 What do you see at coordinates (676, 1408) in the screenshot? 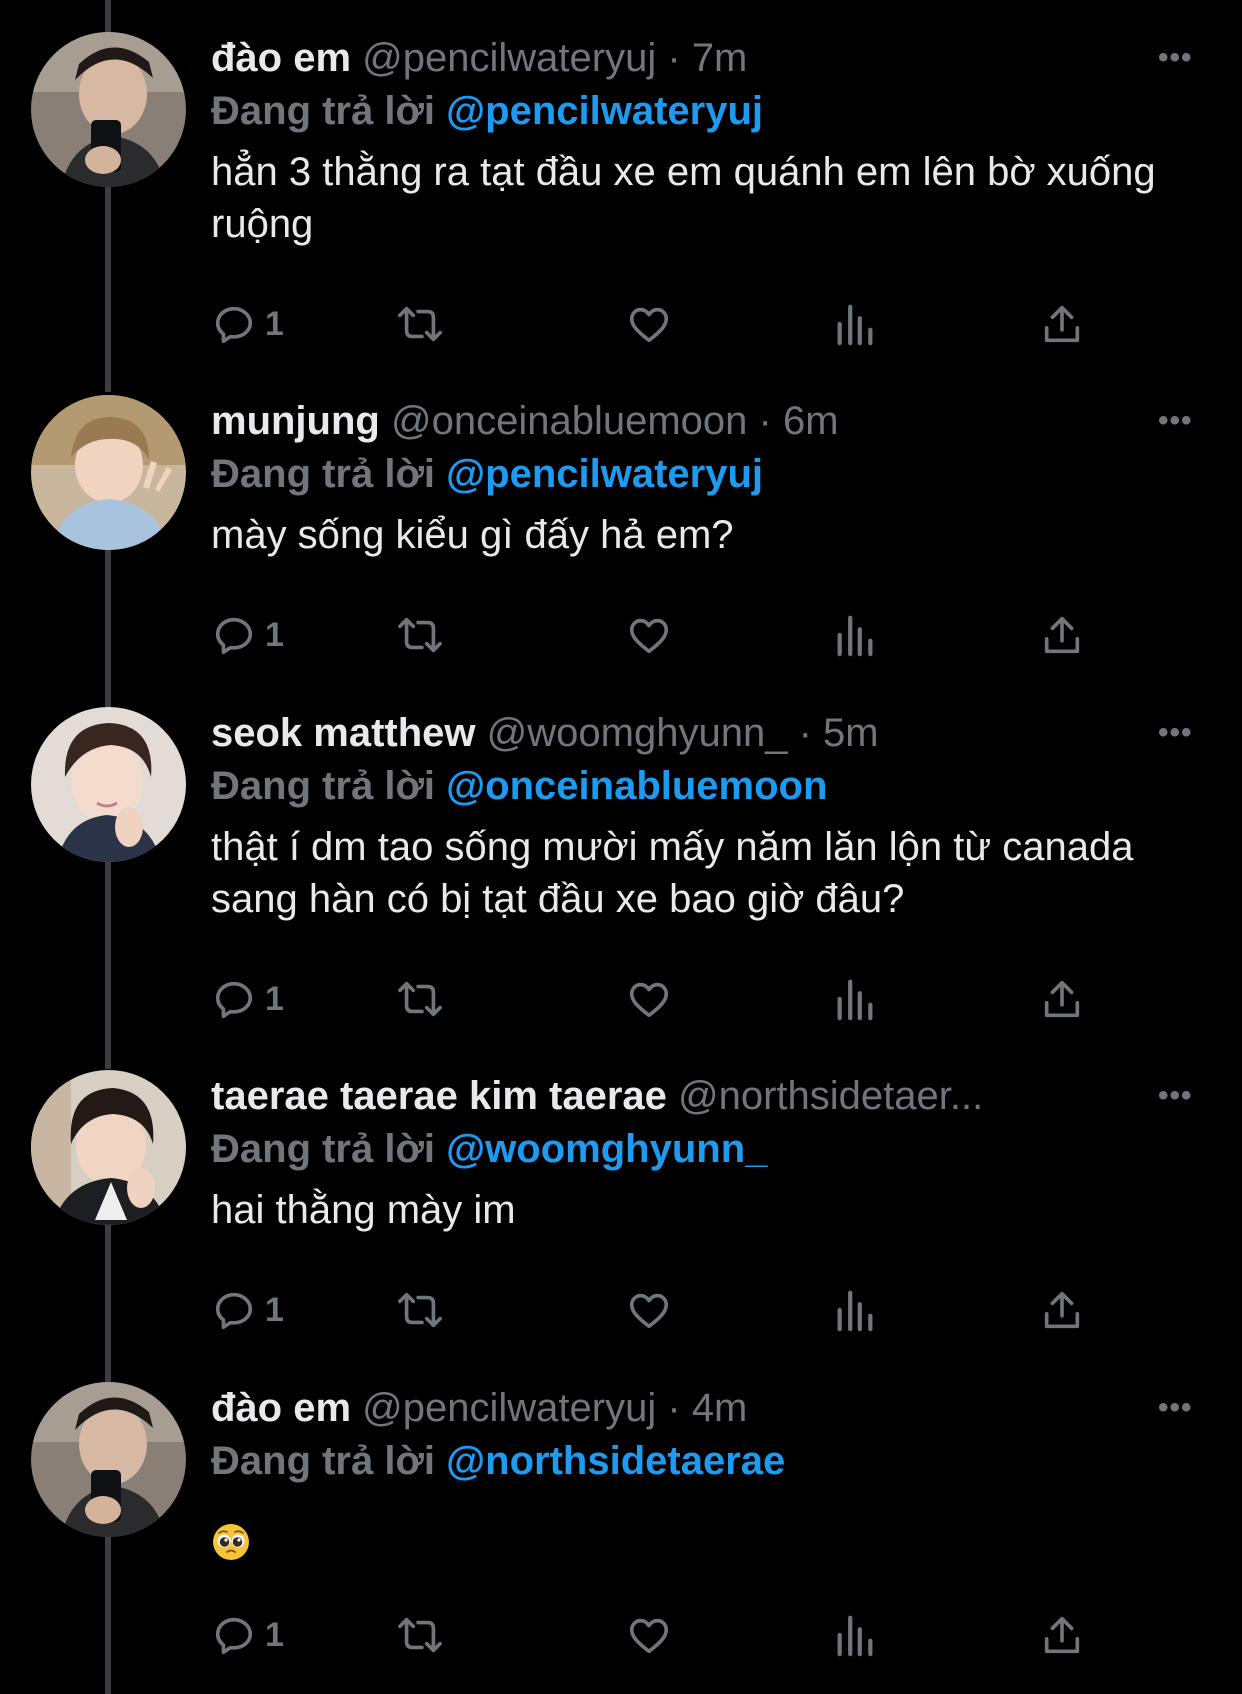
I see `tweet-header: đào em @pencilwateryuj · 4m` at bounding box center [676, 1408].